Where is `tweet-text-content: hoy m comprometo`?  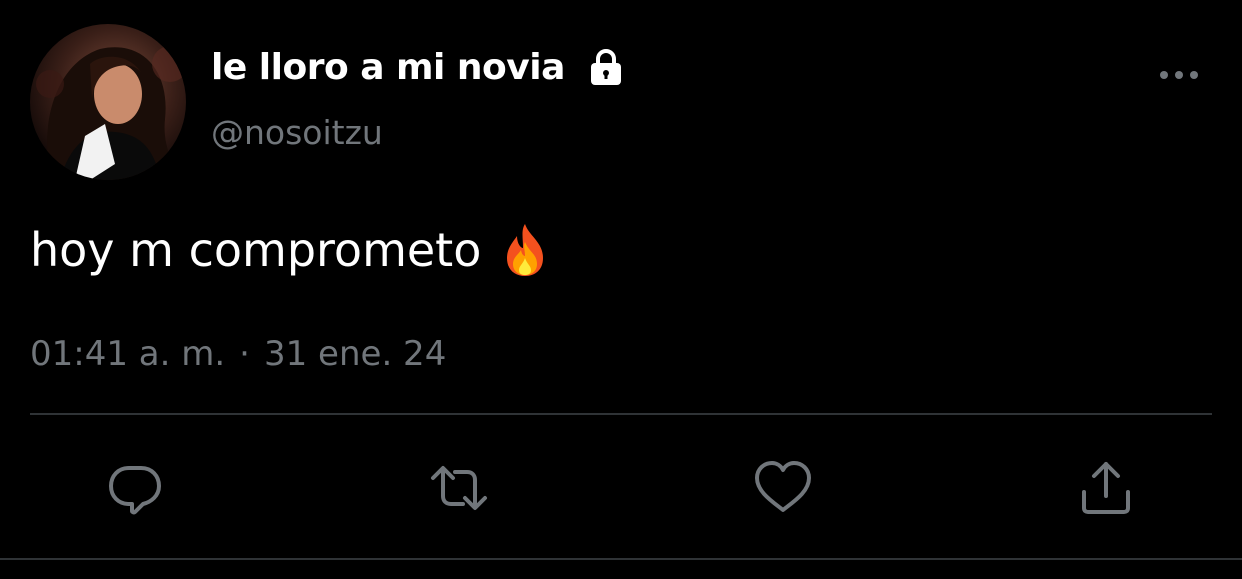 tweet-text-content: hoy m comprometo is located at coordinates (256, 250).